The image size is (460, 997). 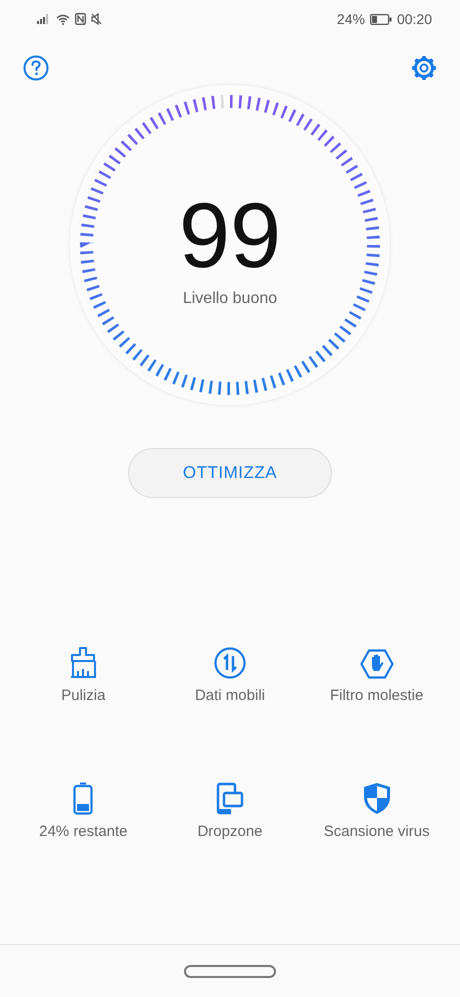 I want to click on tool-label: Filtro molestie, so click(x=377, y=695).